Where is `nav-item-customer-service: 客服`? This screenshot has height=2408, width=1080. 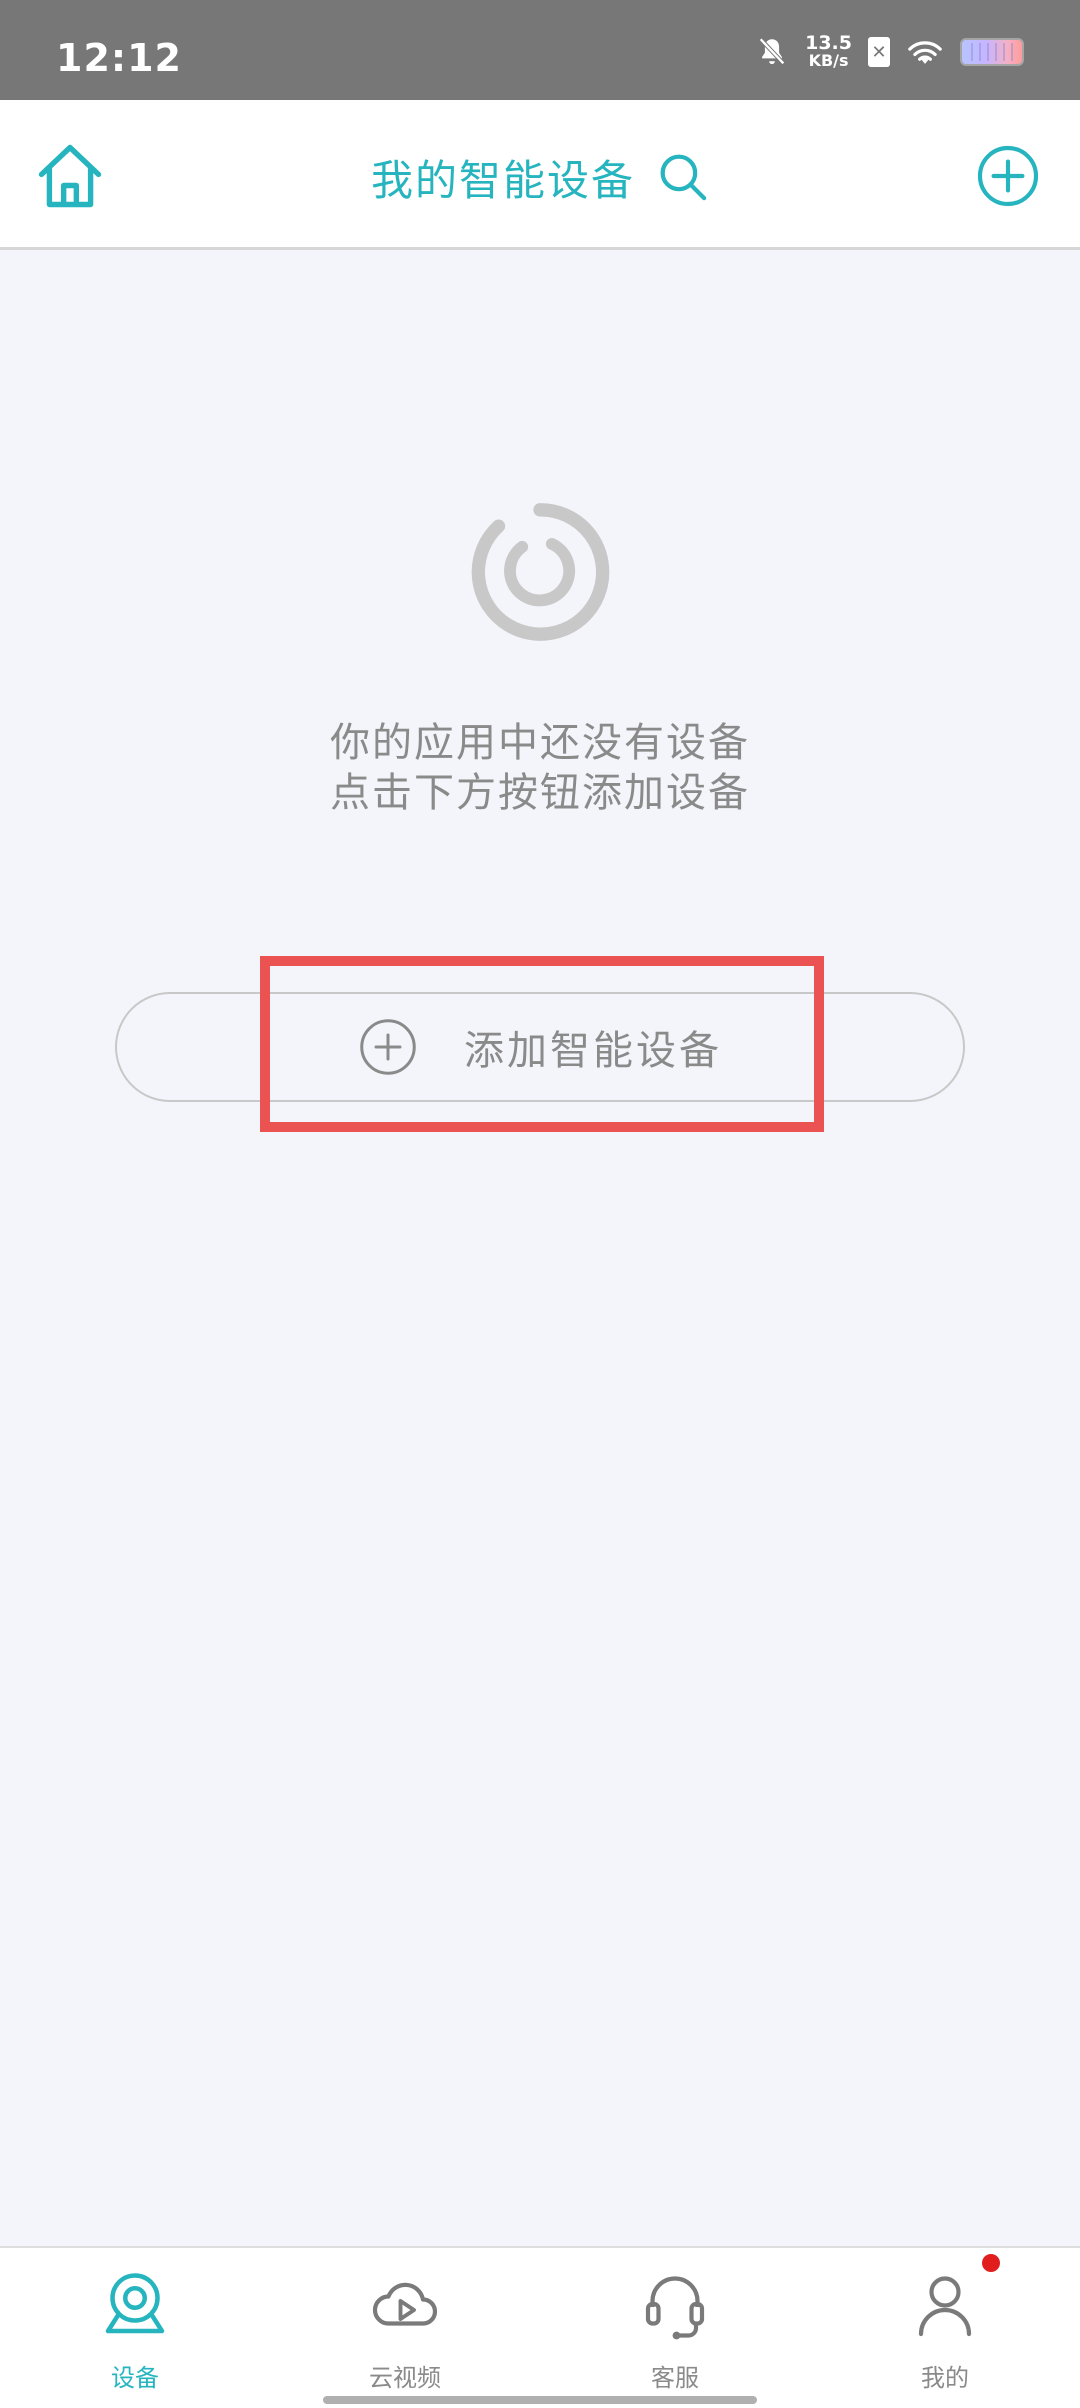
nav-item-customer-service: 客服 is located at coordinates (675, 2333).